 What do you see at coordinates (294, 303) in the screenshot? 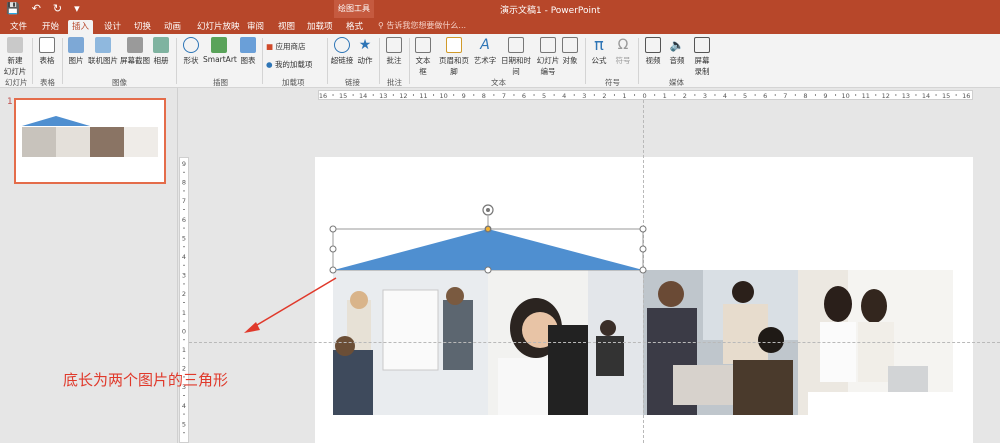
I see `annotation-arrow` at bounding box center [294, 303].